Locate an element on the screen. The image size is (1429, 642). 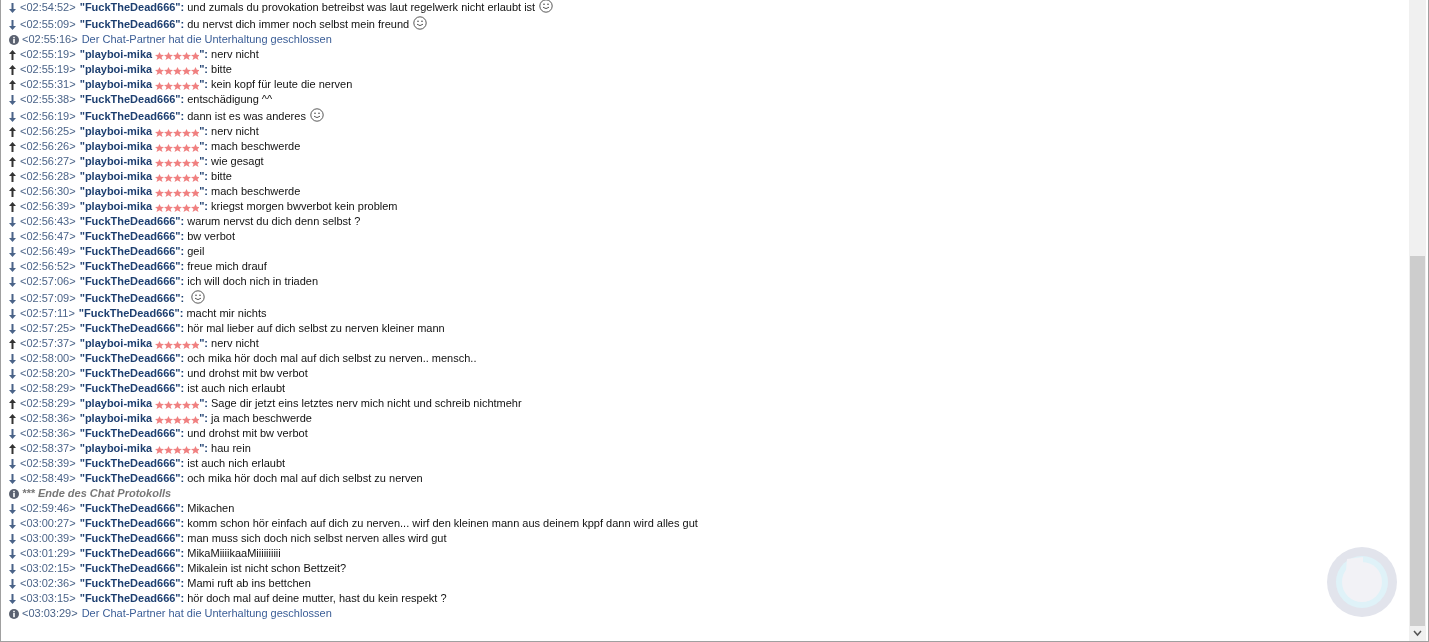
message-time: <02:58:39> is located at coordinates (48, 463).